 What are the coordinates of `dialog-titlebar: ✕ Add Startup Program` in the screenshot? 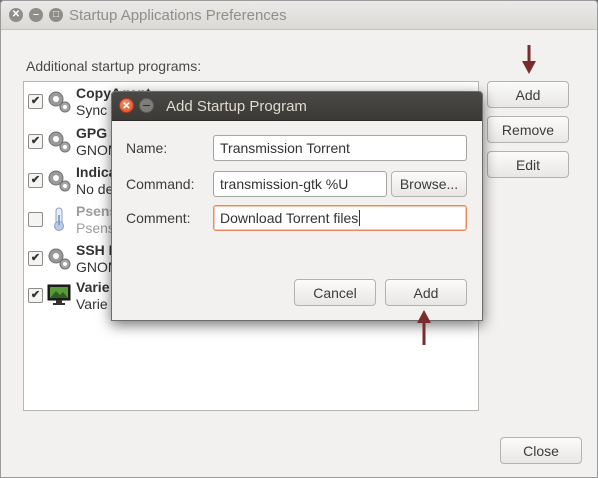 It's located at (297, 106).